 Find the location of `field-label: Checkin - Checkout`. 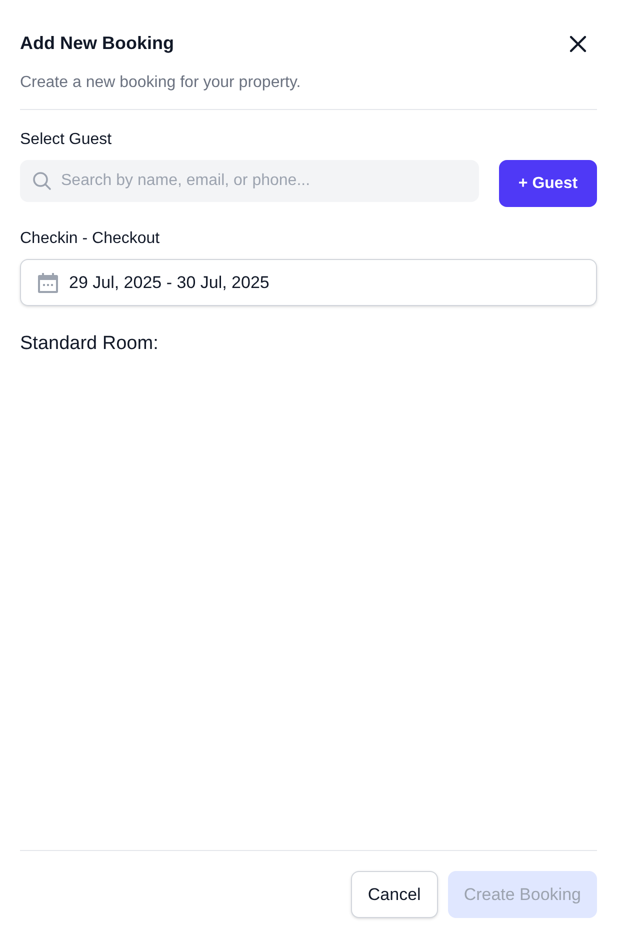

field-label: Checkin - Checkout is located at coordinates (90, 239).